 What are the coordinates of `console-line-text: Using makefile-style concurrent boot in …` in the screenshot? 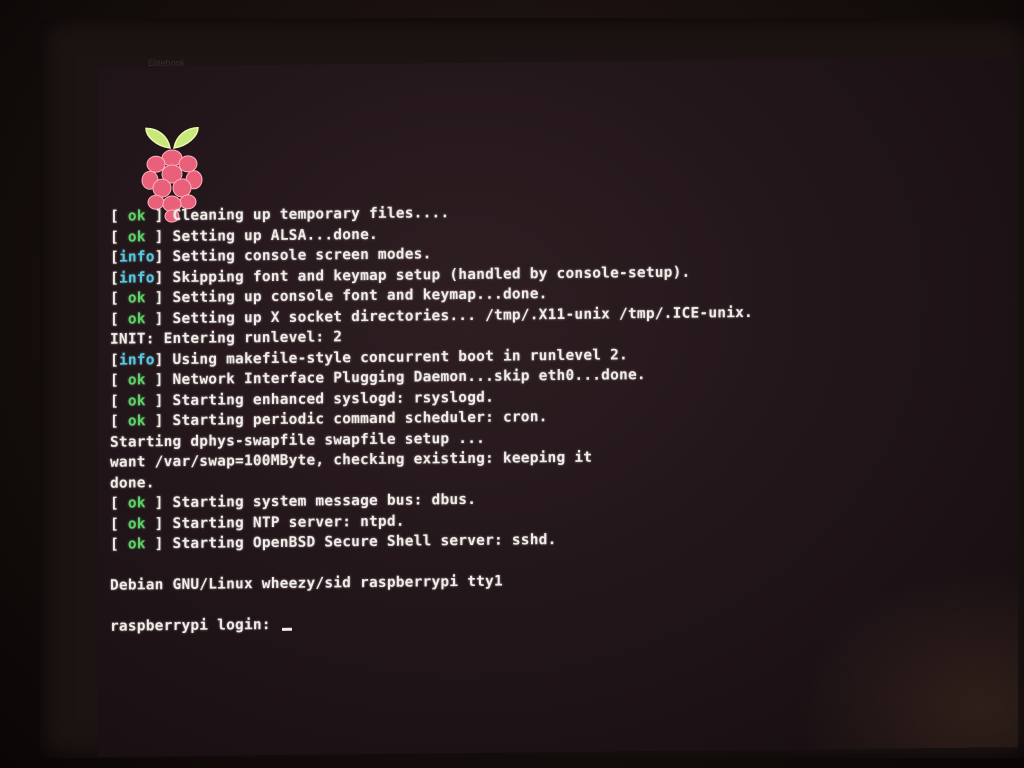 It's located at (400, 357).